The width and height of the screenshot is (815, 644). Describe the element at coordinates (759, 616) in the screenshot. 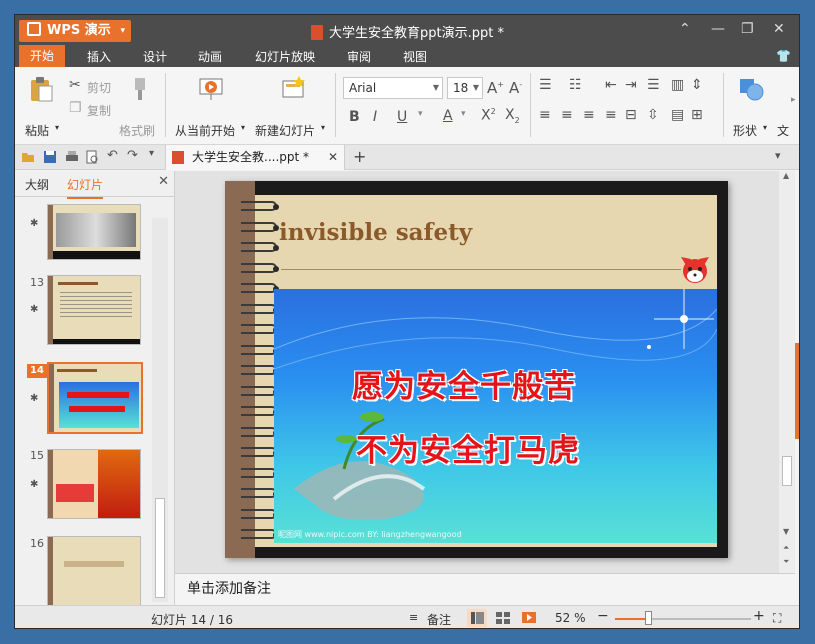

I see `zoom-in-icon: +` at that location.